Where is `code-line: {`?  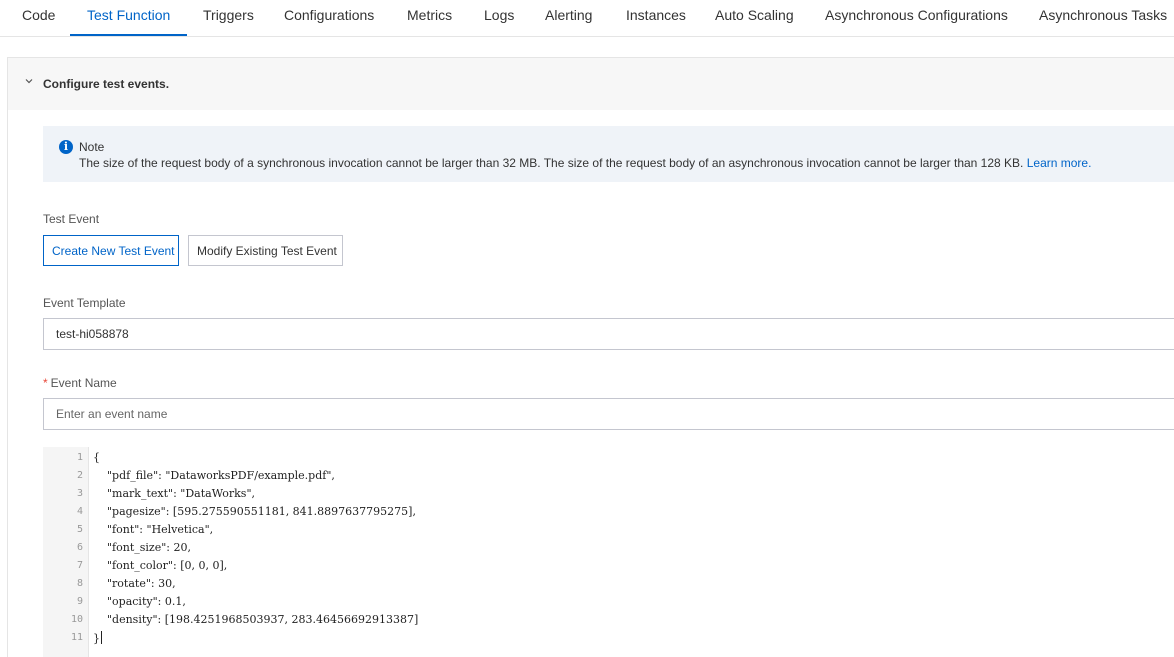 code-line: { is located at coordinates (96, 457).